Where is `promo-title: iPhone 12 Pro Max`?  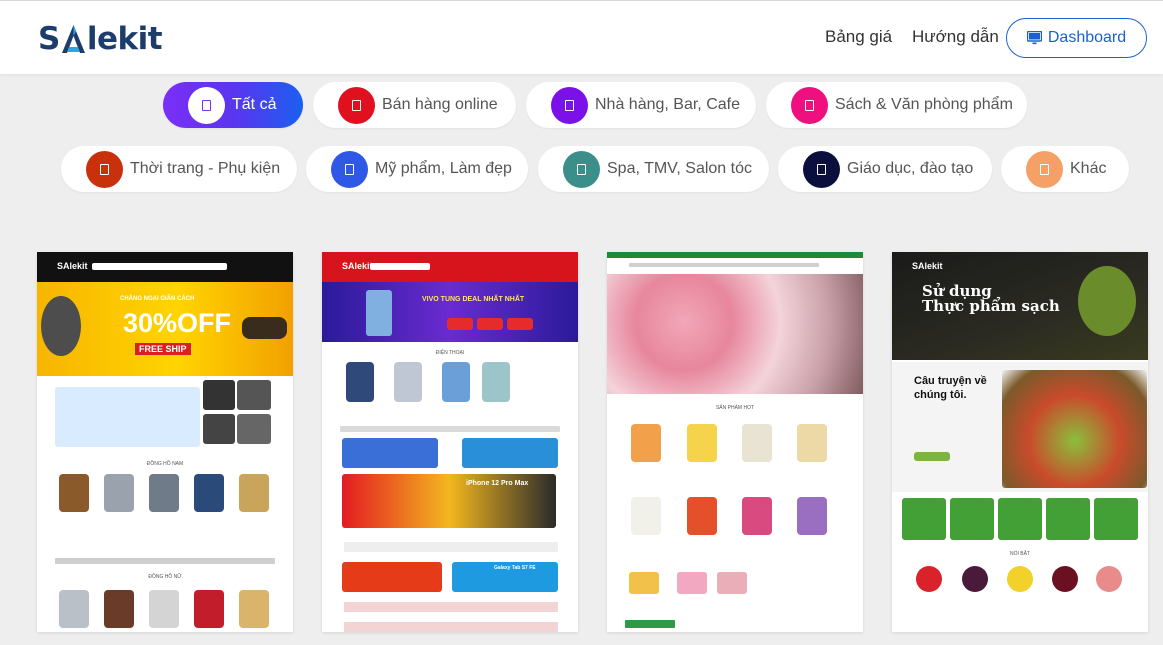
promo-title: iPhone 12 Pro Max is located at coordinates (497, 483).